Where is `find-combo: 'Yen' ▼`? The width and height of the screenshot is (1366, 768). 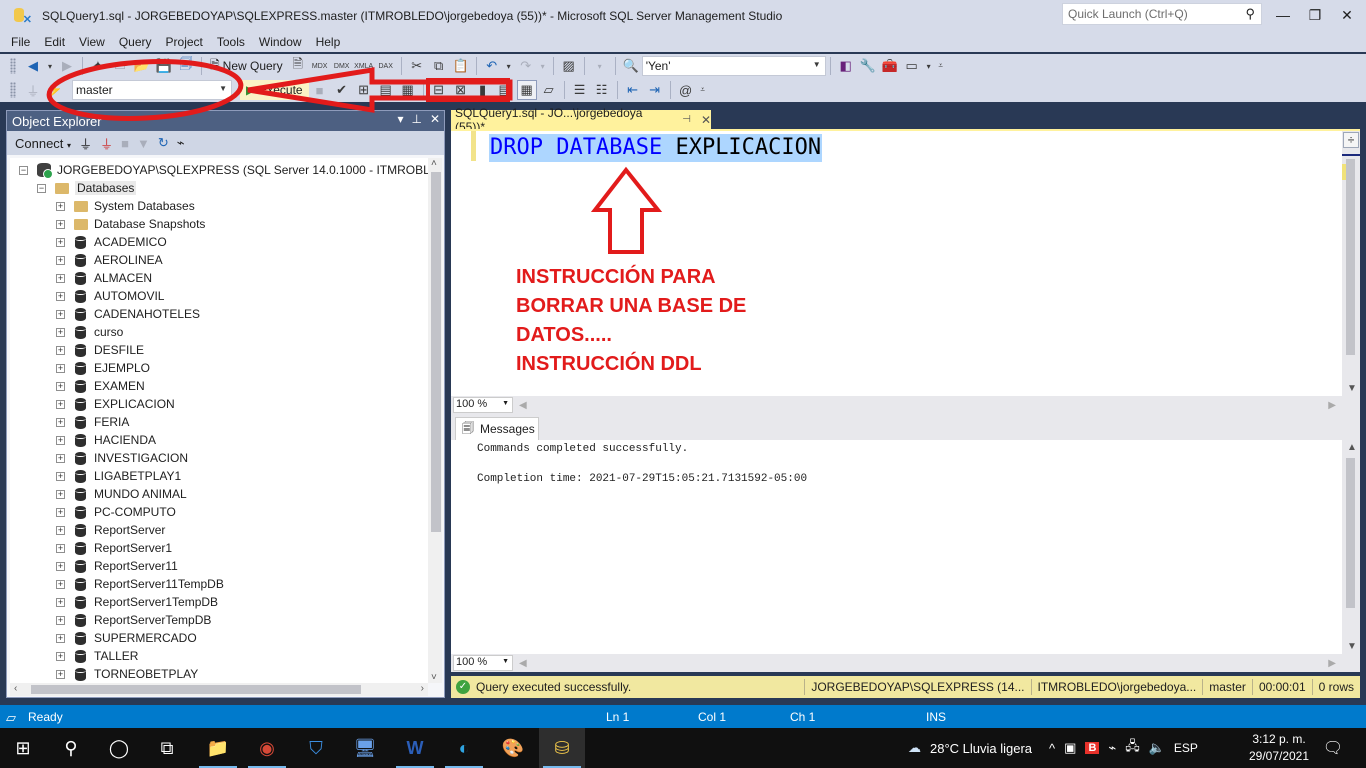 find-combo: 'Yen' ▼ is located at coordinates (733, 66).